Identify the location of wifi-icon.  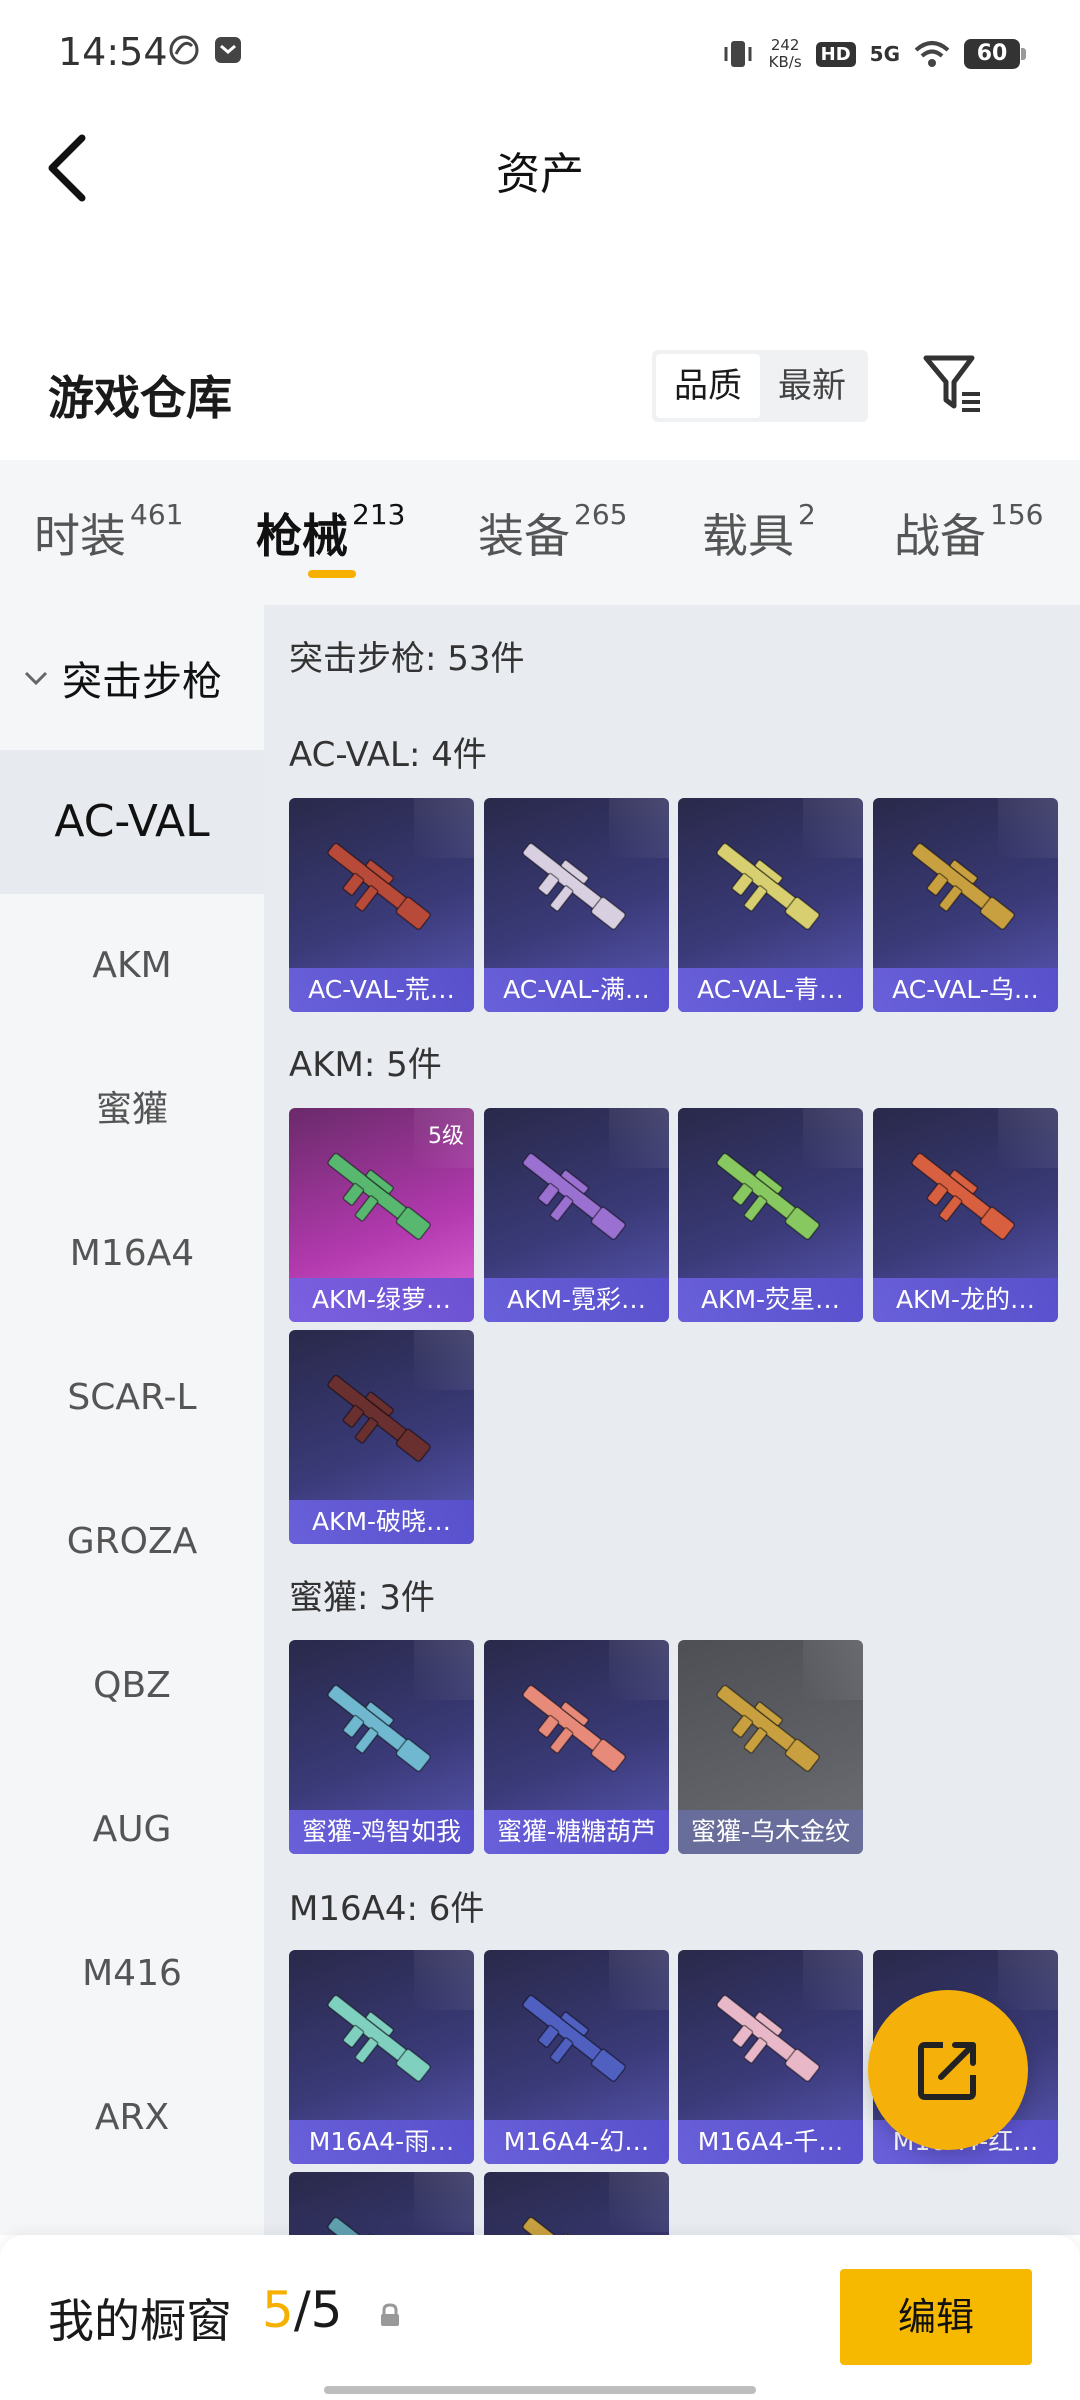
(932, 54).